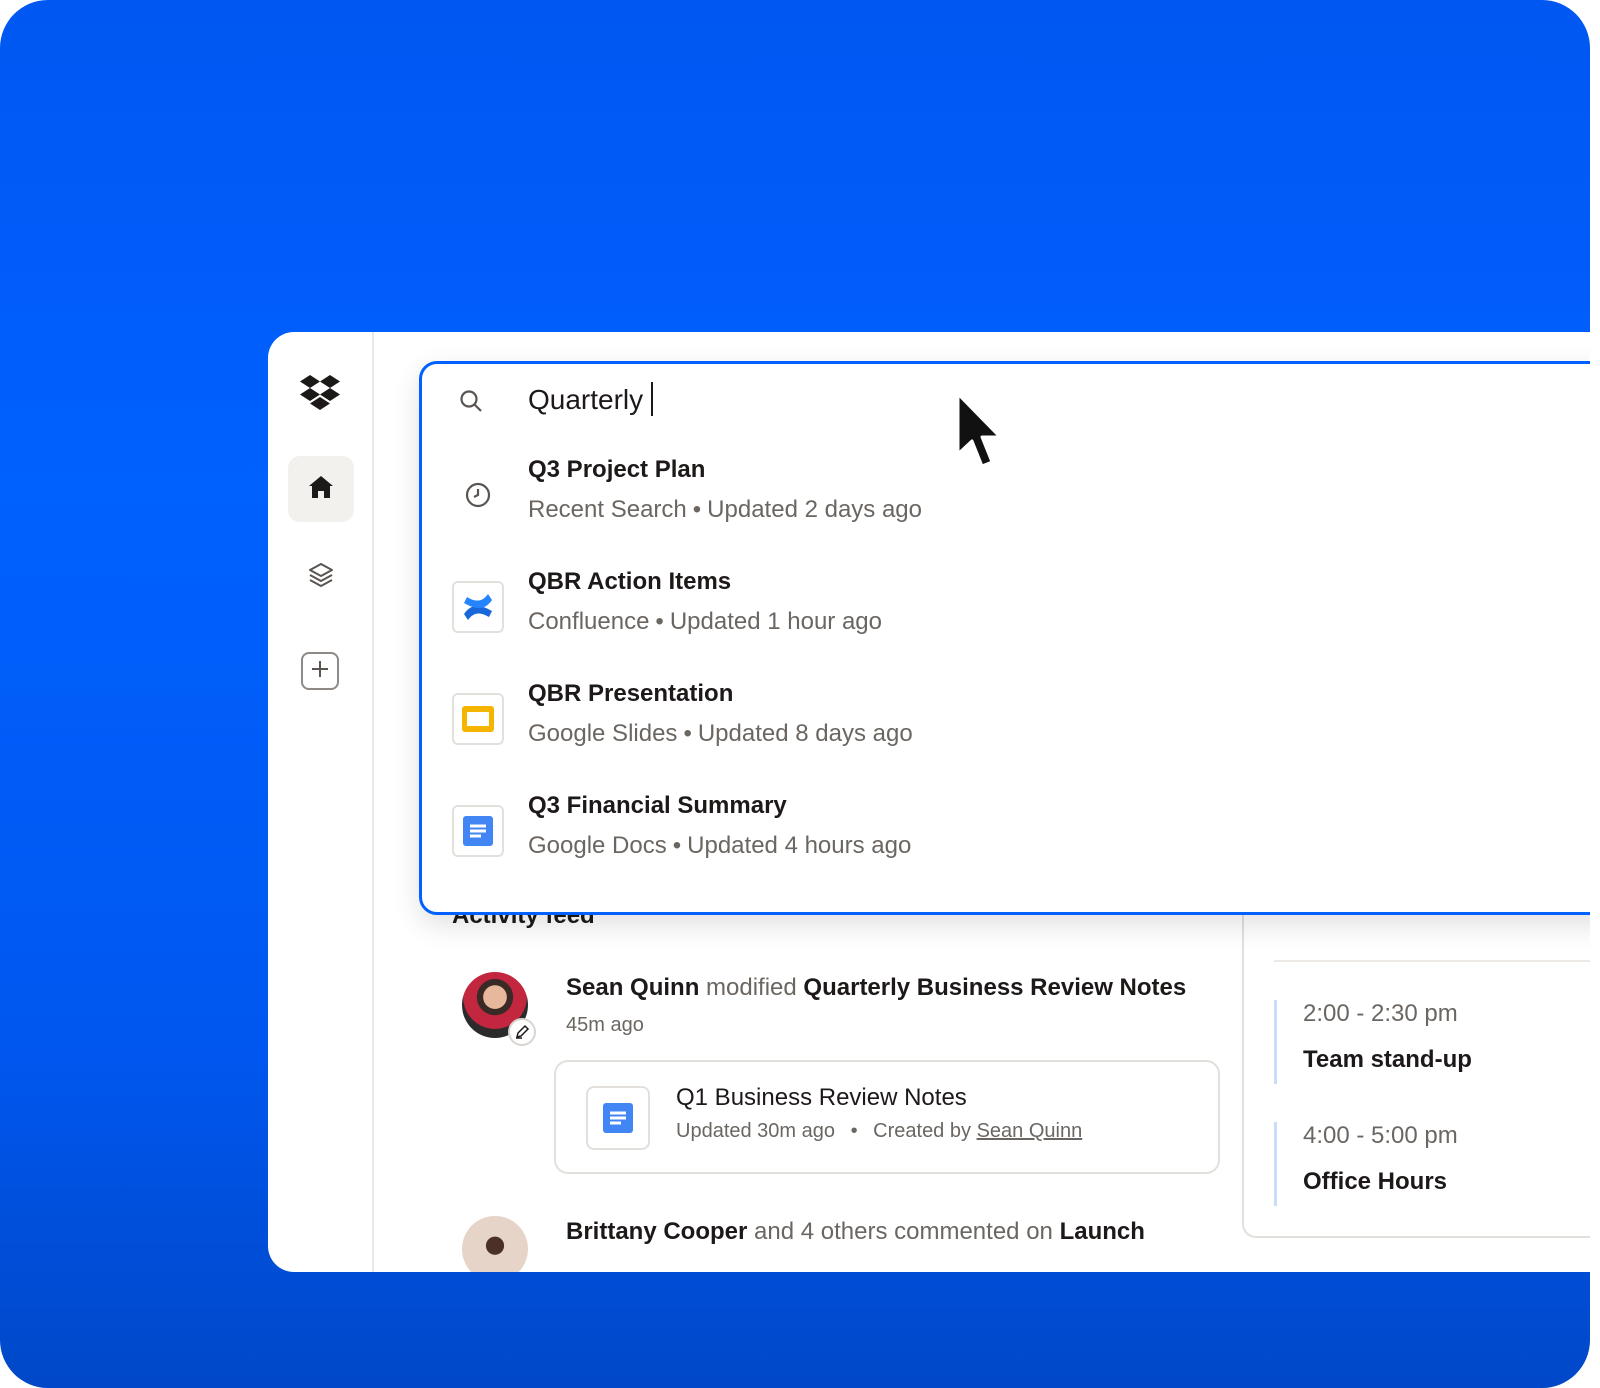 The height and width of the screenshot is (1388, 1600). Describe the element at coordinates (982, 432) in the screenshot. I see `mouse-pointer-icon` at that location.